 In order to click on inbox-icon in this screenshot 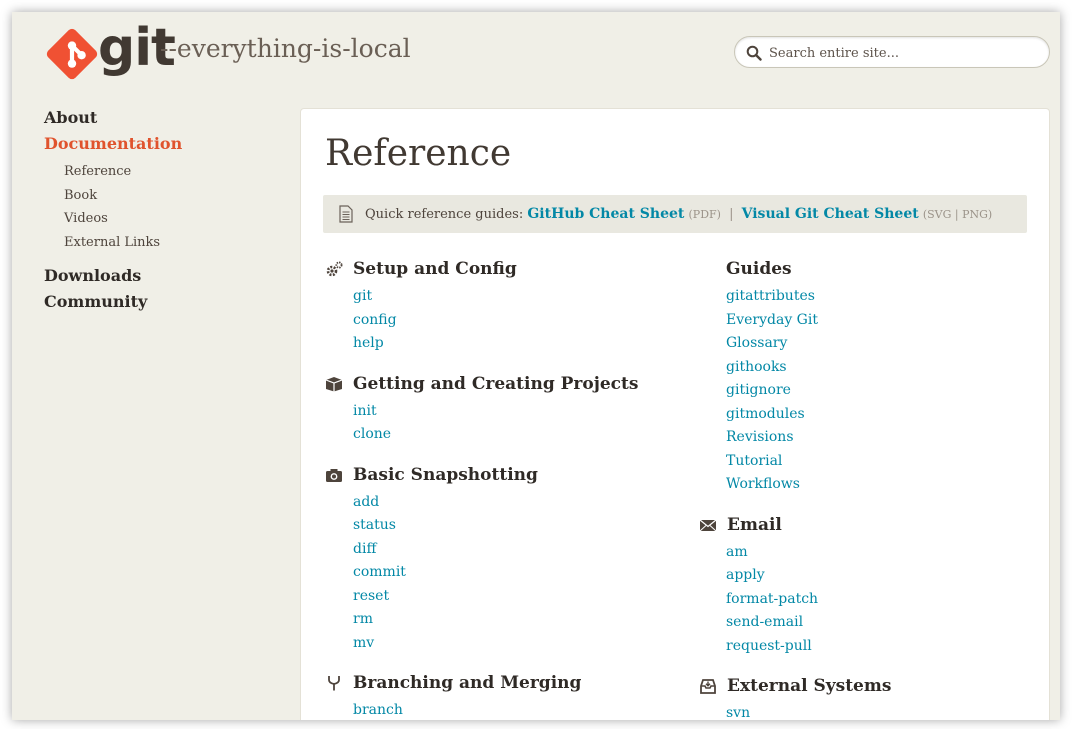, I will do `click(708, 686)`.